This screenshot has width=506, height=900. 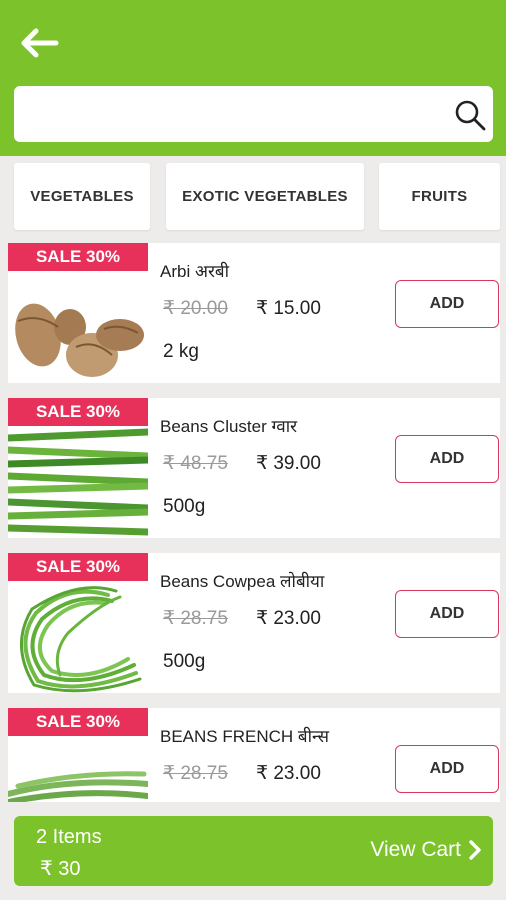 I want to click on view-cart-label: View Cart, so click(x=415, y=849).